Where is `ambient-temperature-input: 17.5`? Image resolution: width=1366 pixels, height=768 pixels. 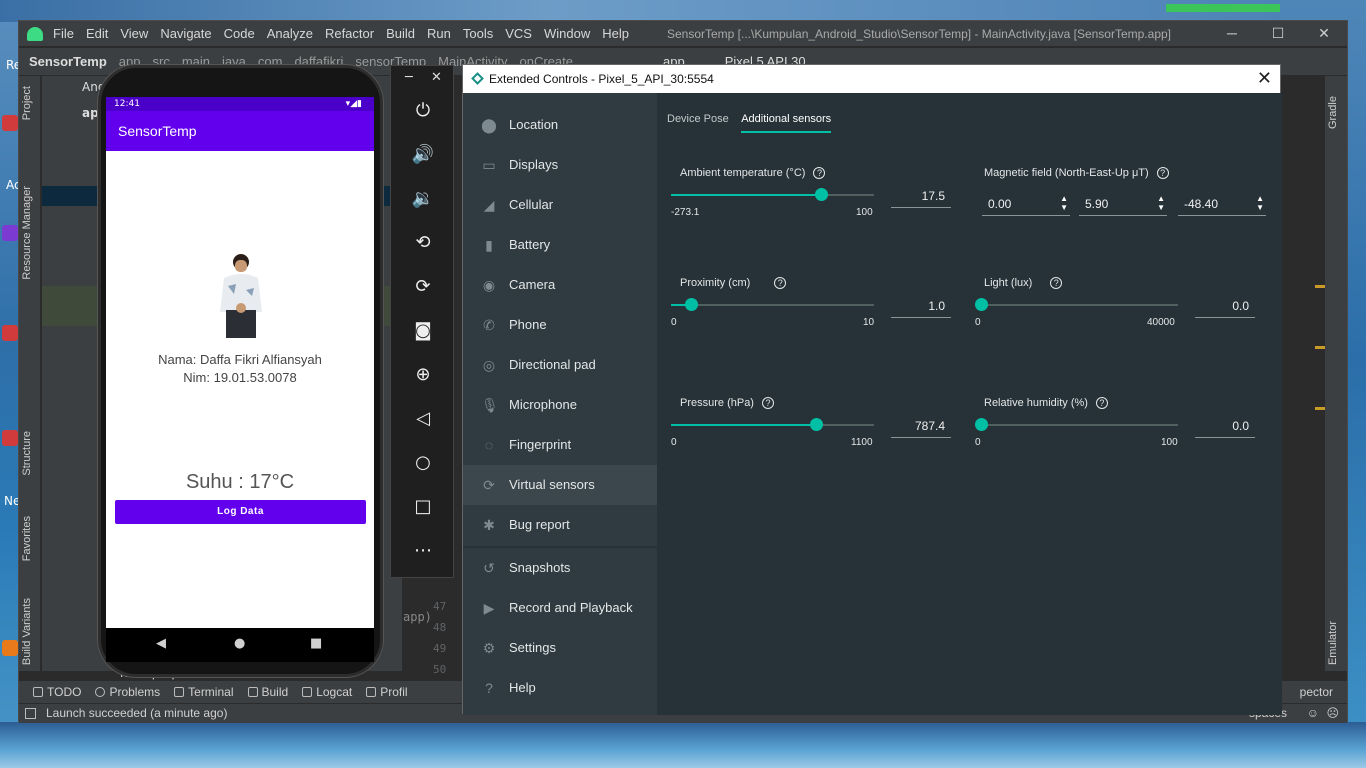 ambient-temperature-input: 17.5 is located at coordinates (921, 198).